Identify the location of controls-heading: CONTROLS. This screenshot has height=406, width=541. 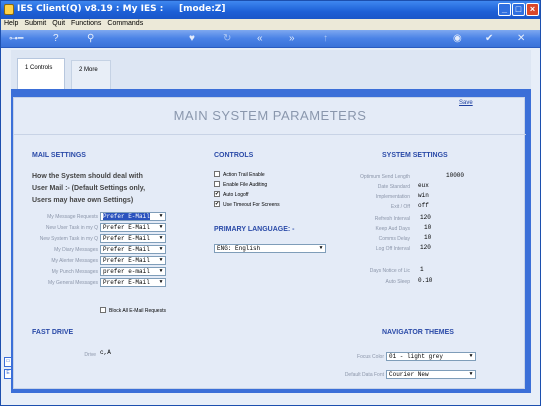
(234, 155).